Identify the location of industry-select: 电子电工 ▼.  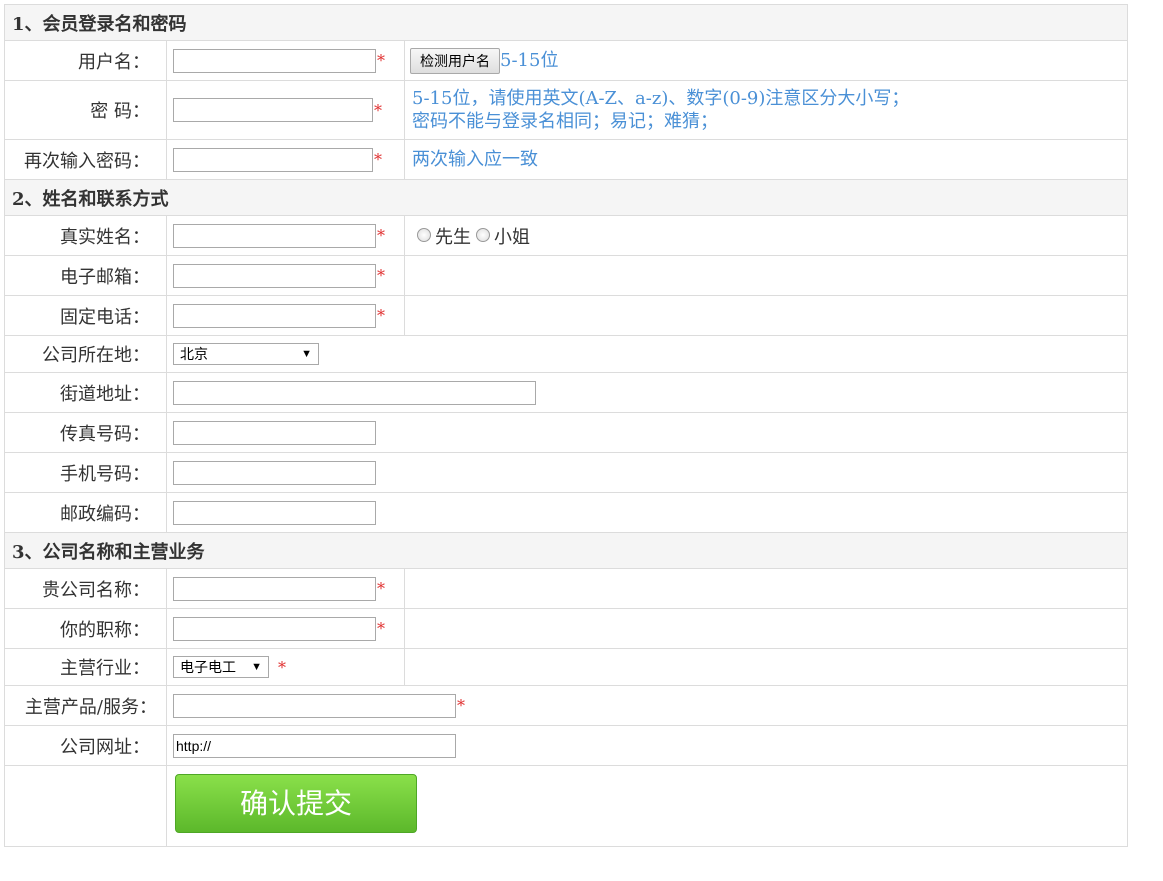
(221, 667).